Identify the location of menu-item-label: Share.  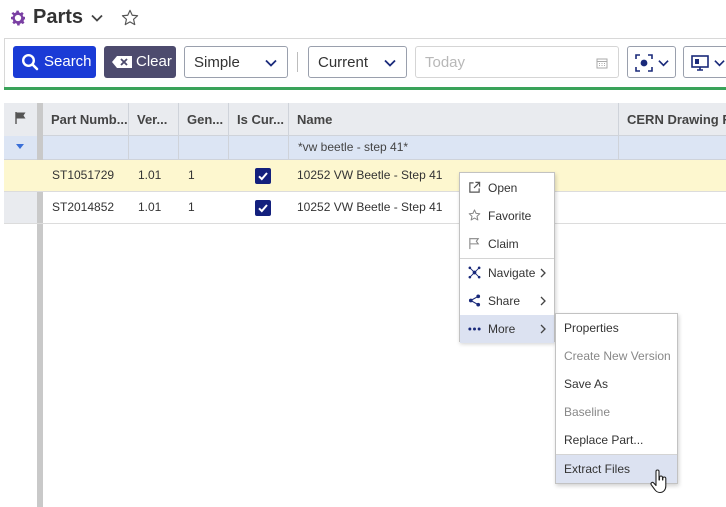
(504, 301).